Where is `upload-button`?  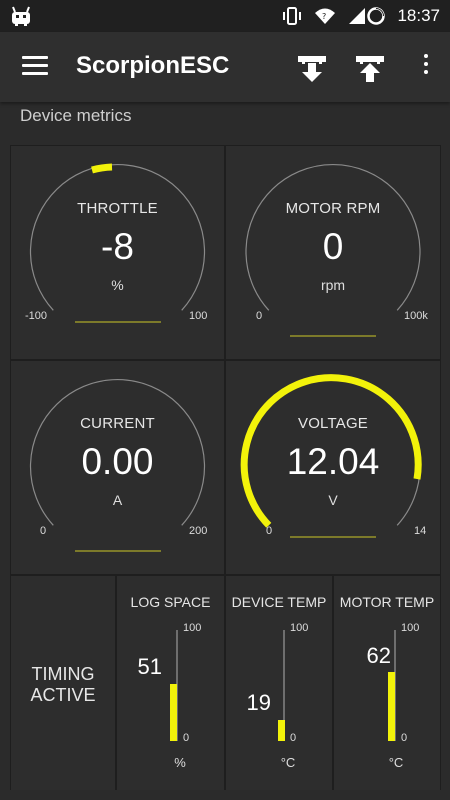 upload-button is located at coordinates (370, 68).